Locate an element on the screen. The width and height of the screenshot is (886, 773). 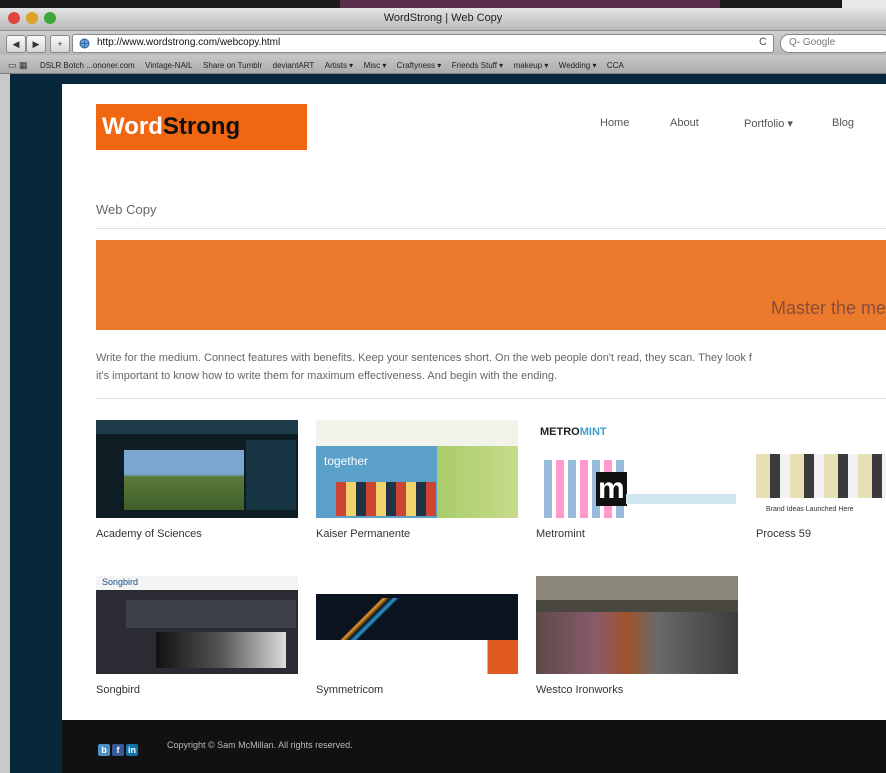
banner-text: Master the me is located at coordinates (828, 308).